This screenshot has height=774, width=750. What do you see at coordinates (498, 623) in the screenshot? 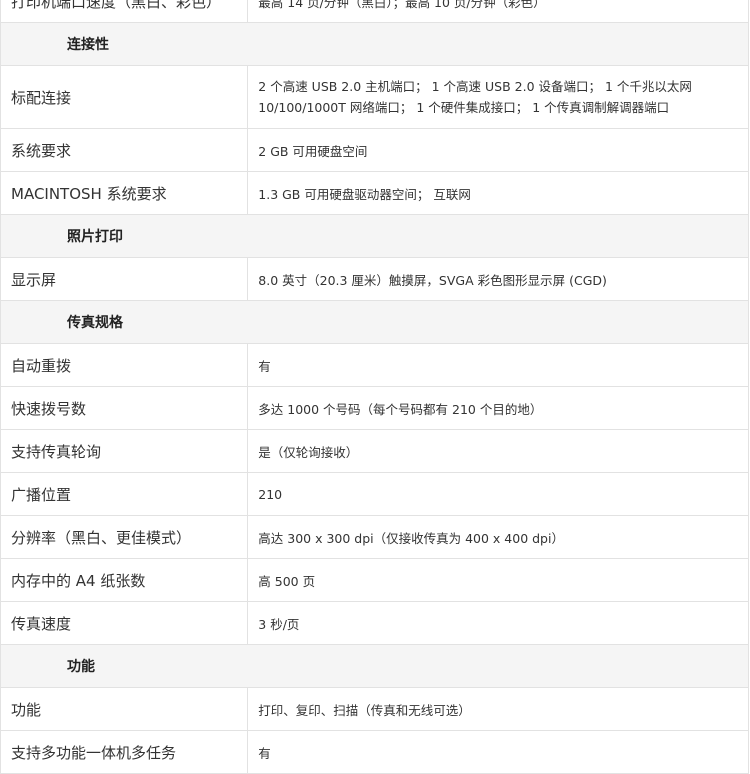
I see `spec-value: 3 秒/页` at bounding box center [498, 623].